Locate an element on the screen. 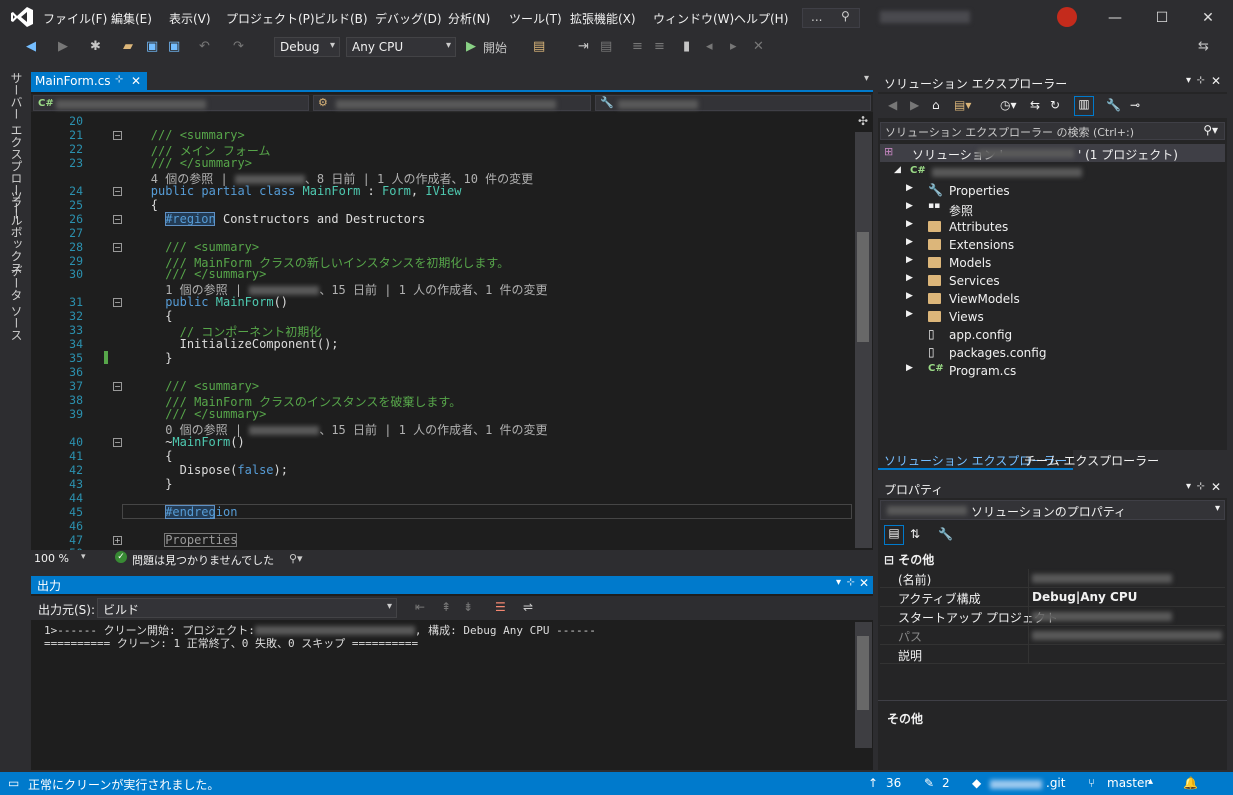 The height and width of the screenshot is (795, 1233). code-line: #region Constructors and Destructors is located at coordinates (295, 219).